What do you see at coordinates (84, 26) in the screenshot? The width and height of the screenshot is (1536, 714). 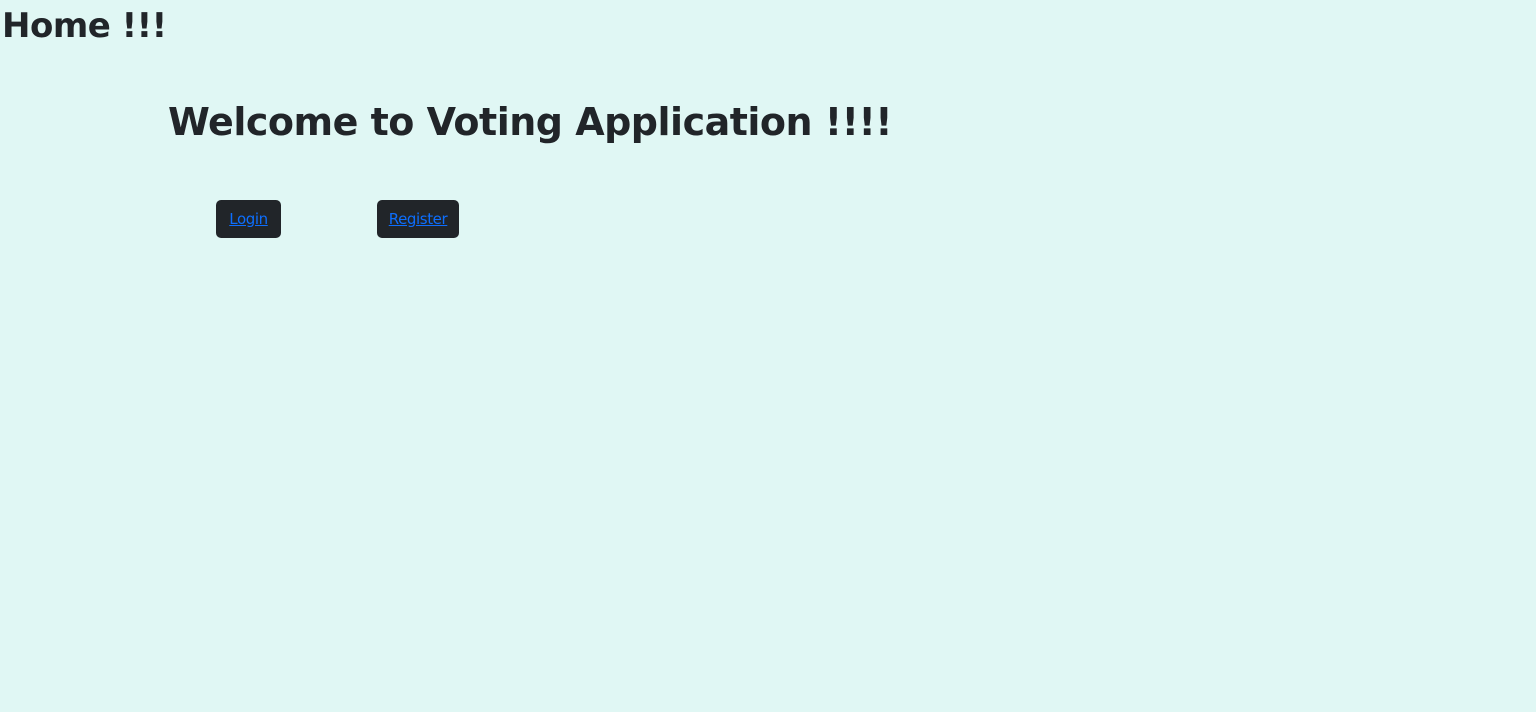 I see `page-title: Home !!!` at bounding box center [84, 26].